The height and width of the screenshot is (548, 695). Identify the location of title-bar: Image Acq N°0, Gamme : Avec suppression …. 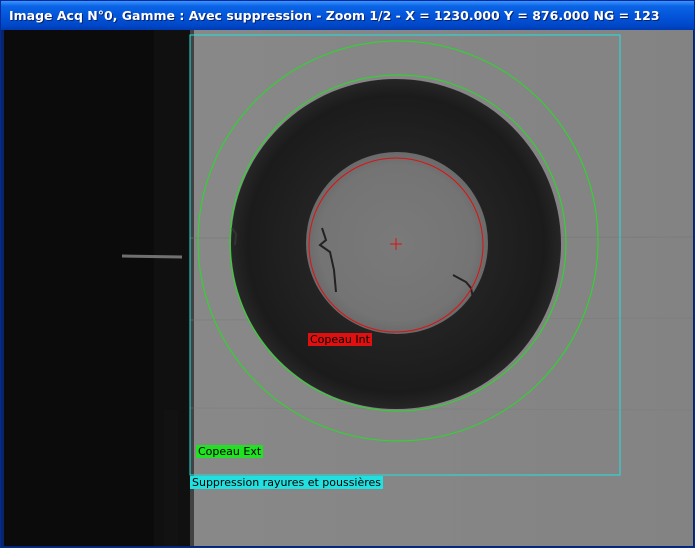
(347, 15).